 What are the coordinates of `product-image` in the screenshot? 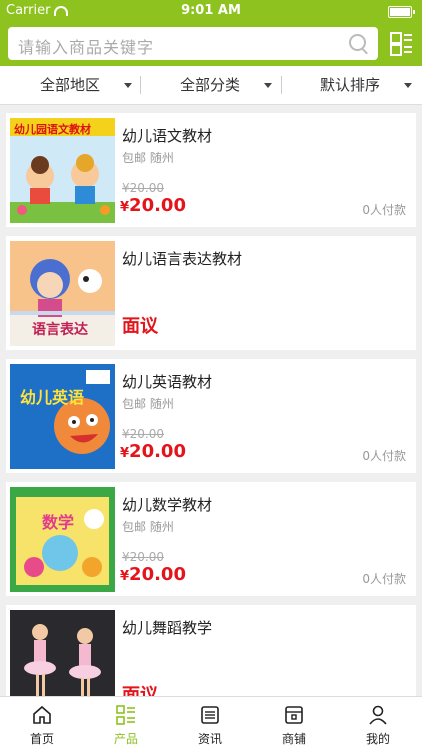 It's located at (62, 653).